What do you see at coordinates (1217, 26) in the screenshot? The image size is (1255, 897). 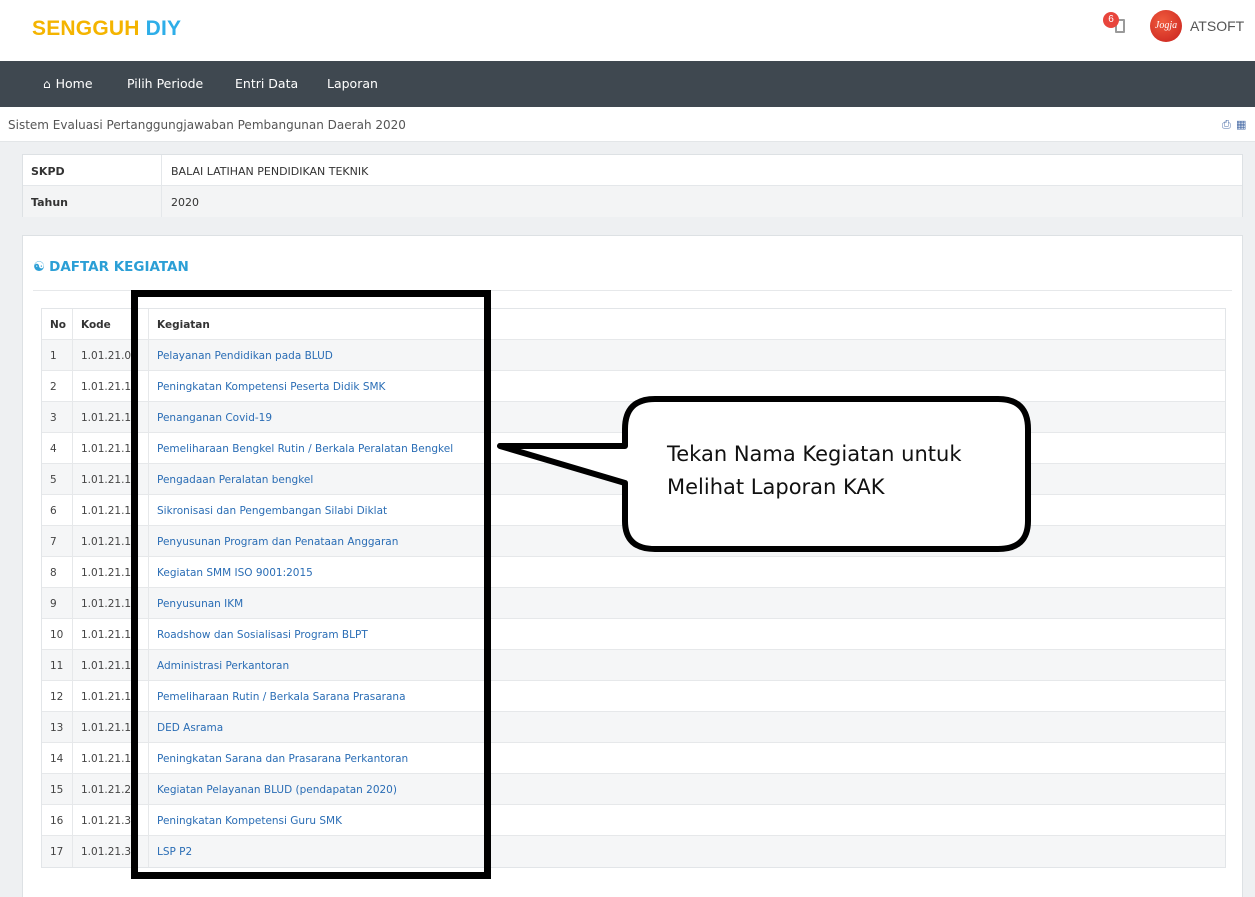 I see `username: ATSOFT` at bounding box center [1217, 26].